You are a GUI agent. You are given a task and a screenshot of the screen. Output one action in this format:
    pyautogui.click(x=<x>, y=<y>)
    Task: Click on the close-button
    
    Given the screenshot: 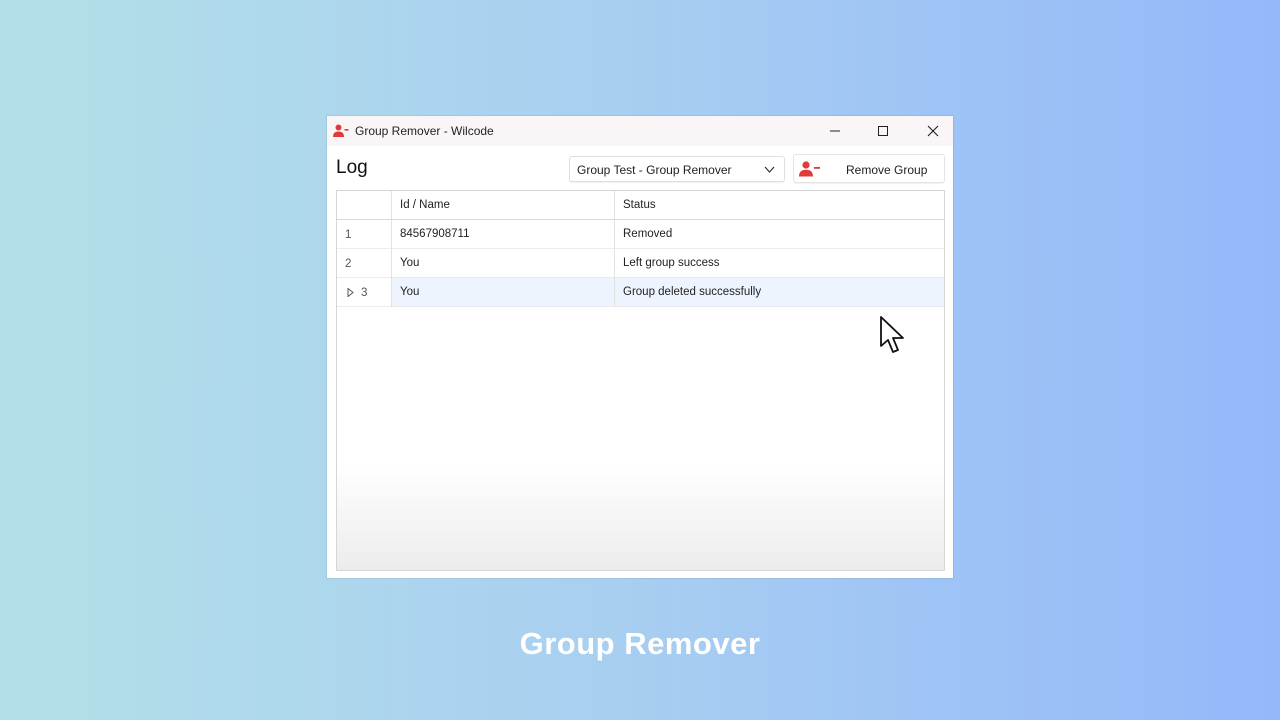 What is the action you would take?
    pyautogui.click(x=933, y=131)
    